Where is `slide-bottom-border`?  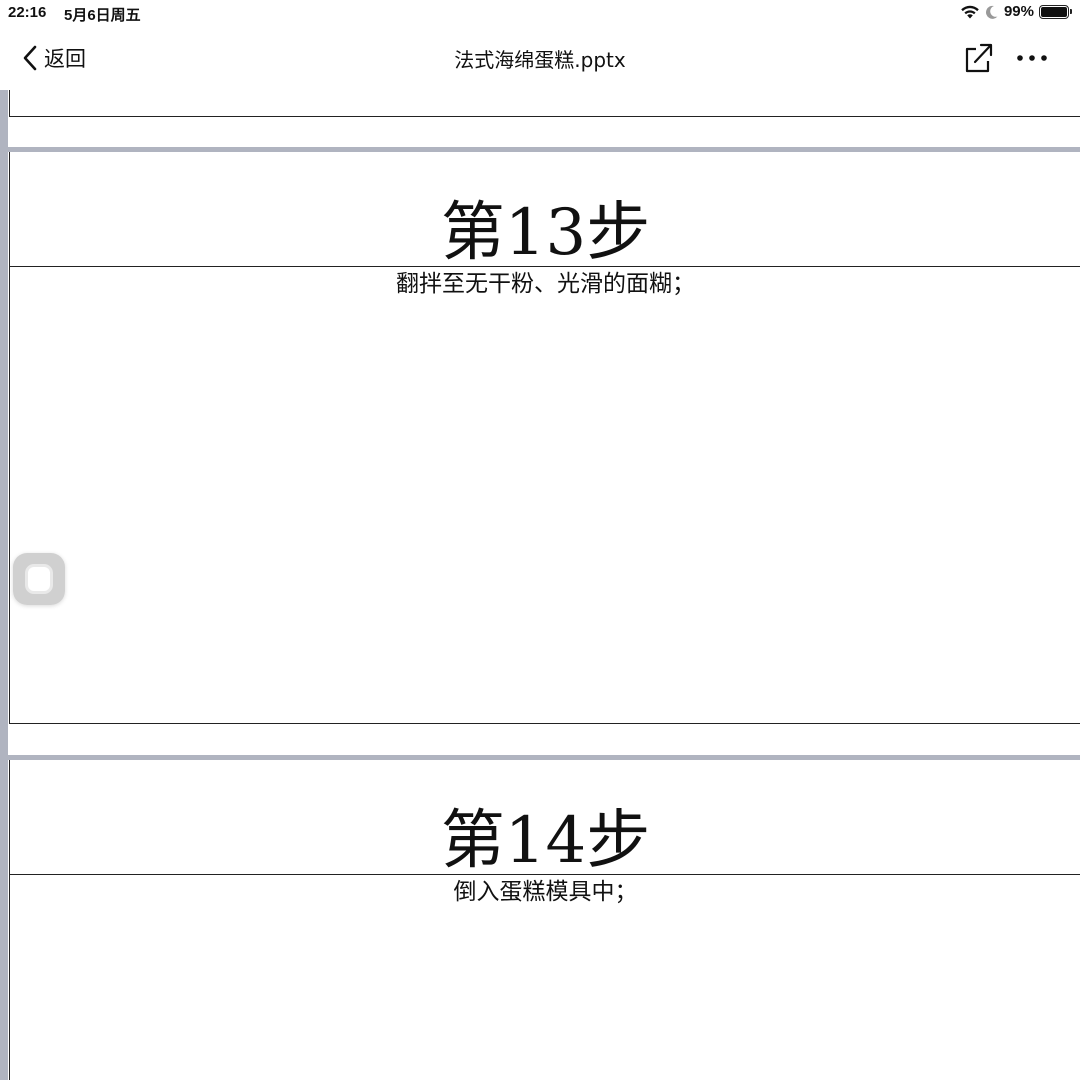 slide-bottom-border is located at coordinates (545, 723).